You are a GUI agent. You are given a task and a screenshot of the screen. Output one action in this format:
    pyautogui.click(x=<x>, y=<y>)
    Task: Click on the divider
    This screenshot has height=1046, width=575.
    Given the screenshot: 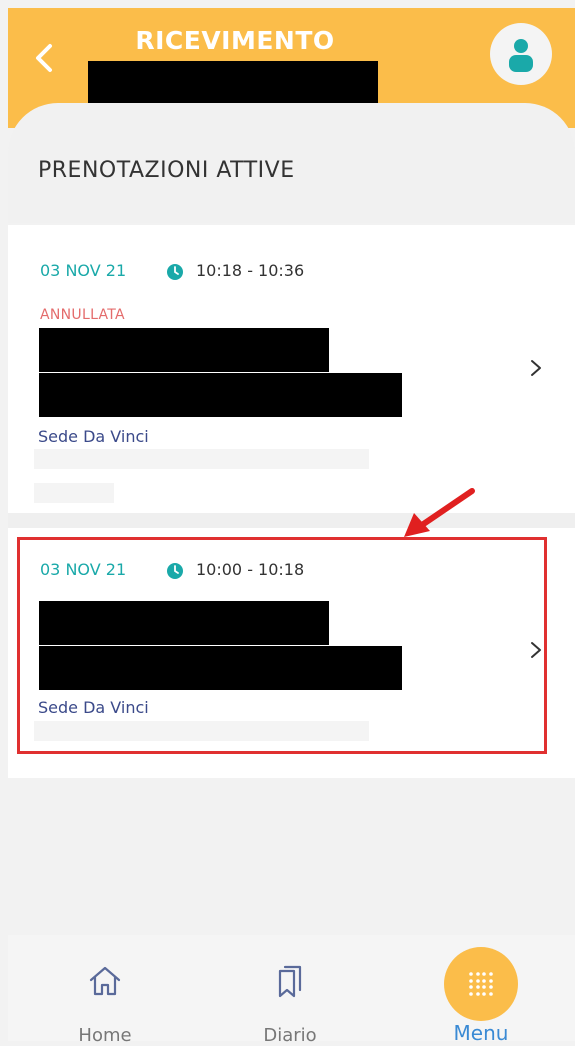 What is the action you would take?
    pyautogui.click(x=291, y=520)
    